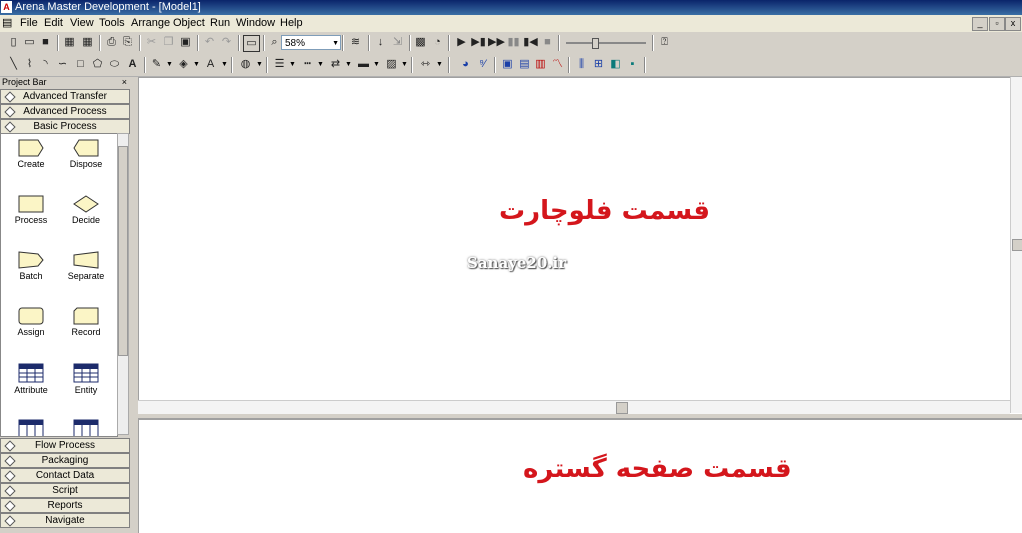  I want to click on menu-edit: Edit, so click(53, 23).